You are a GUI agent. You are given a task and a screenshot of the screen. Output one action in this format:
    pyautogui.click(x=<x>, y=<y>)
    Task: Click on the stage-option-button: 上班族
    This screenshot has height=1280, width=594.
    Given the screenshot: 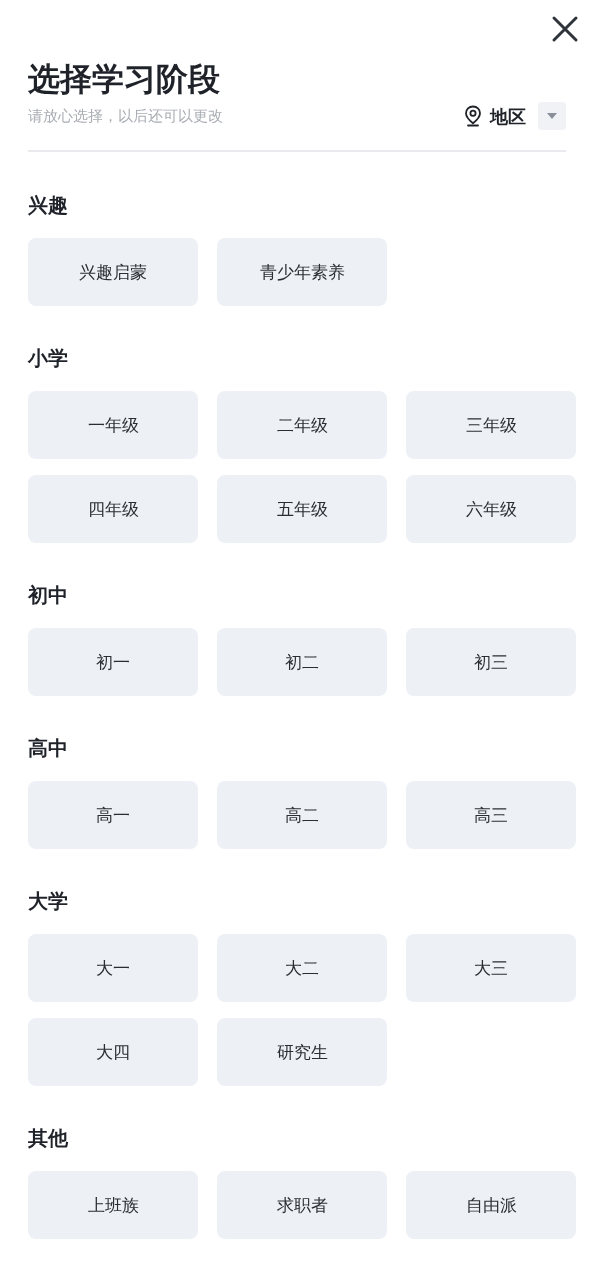 What is the action you would take?
    pyautogui.click(x=113, y=1205)
    